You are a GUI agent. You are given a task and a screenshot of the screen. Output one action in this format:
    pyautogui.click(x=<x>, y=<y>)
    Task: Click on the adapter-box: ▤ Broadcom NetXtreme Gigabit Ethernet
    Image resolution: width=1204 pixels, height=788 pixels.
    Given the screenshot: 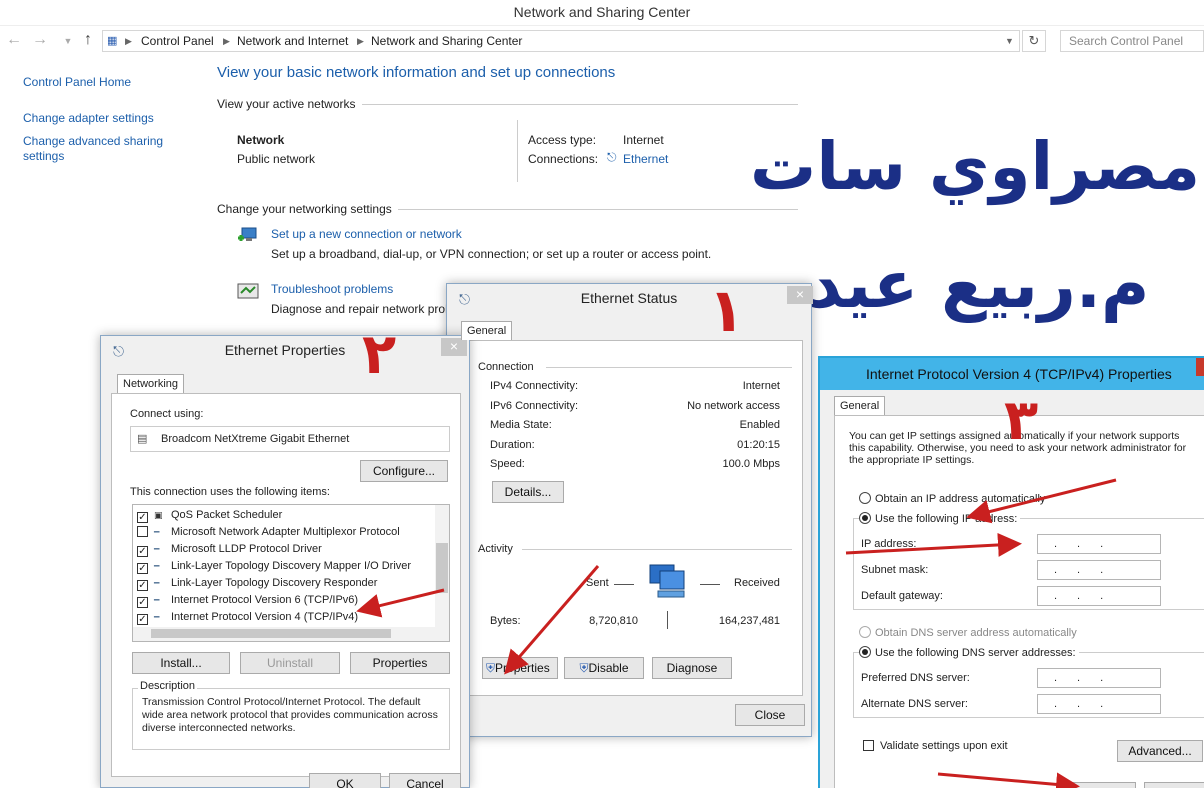 What is the action you would take?
    pyautogui.click(x=290, y=439)
    